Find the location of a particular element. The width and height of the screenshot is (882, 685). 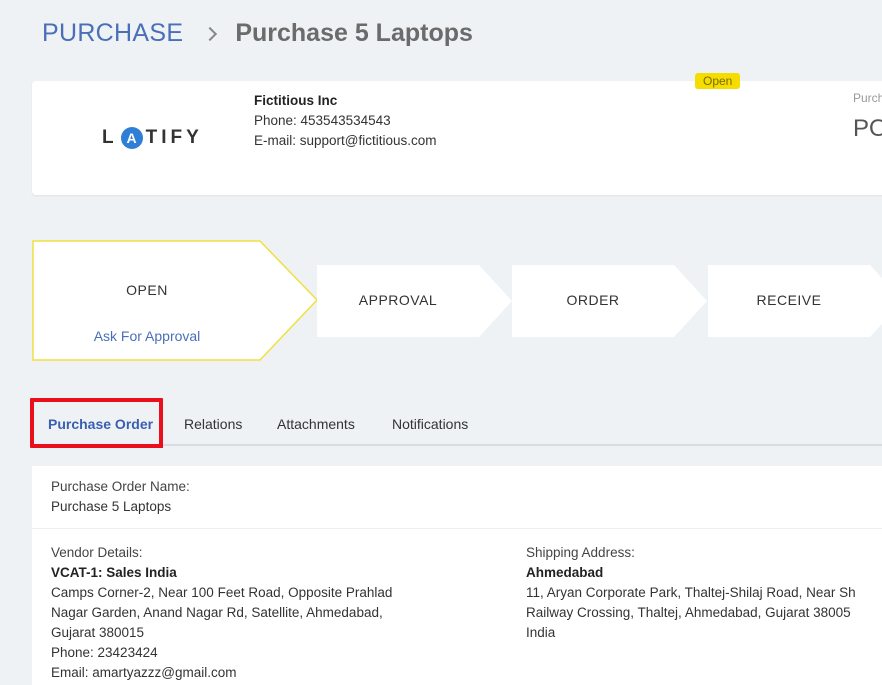

company-name: Fictitious Inc is located at coordinates (296, 100).